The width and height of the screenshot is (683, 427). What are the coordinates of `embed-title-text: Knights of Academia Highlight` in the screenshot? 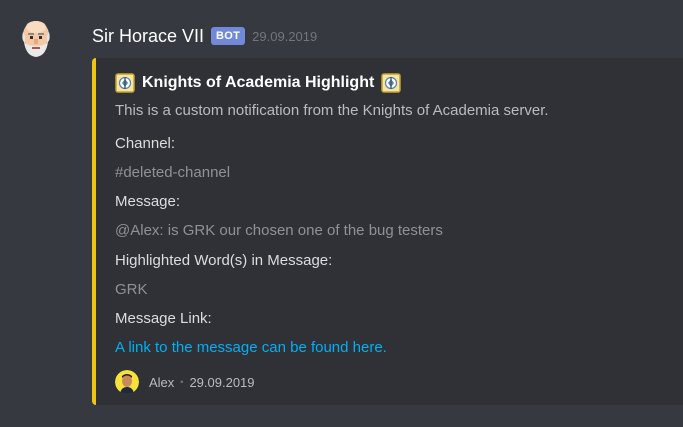 It's located at (258, 82).